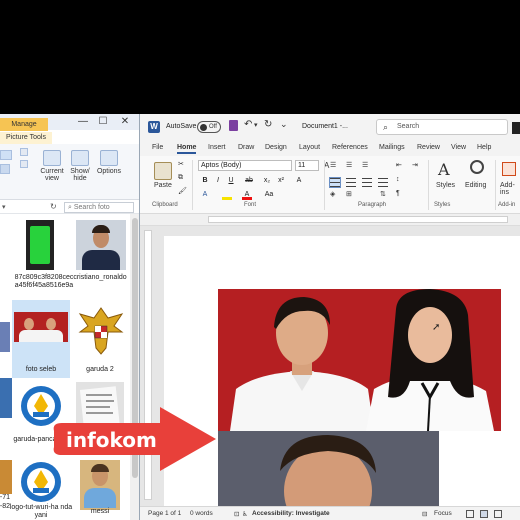 This screenshot has height=520, width=520. I want to click on refresh-icon: ↻, so click(53, 206).